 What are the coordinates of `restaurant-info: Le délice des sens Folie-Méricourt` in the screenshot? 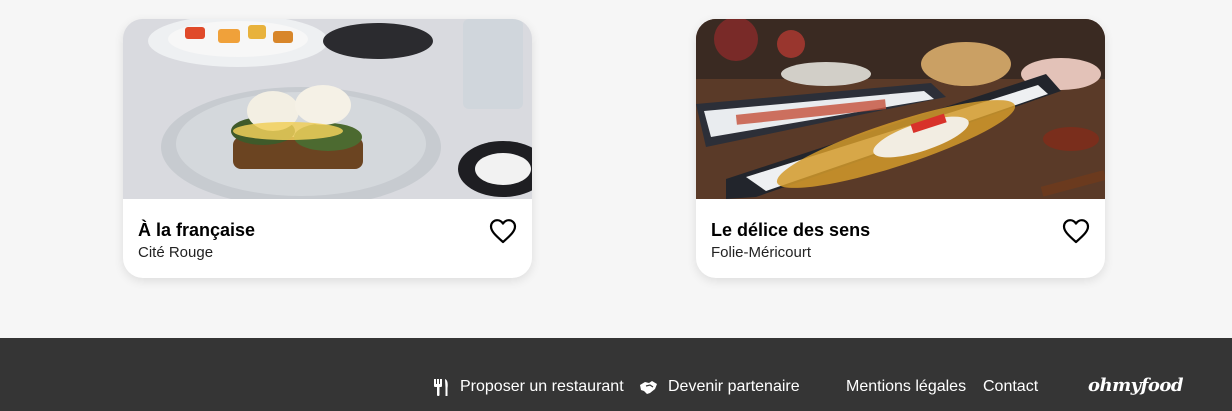 It's located at (790, 241).